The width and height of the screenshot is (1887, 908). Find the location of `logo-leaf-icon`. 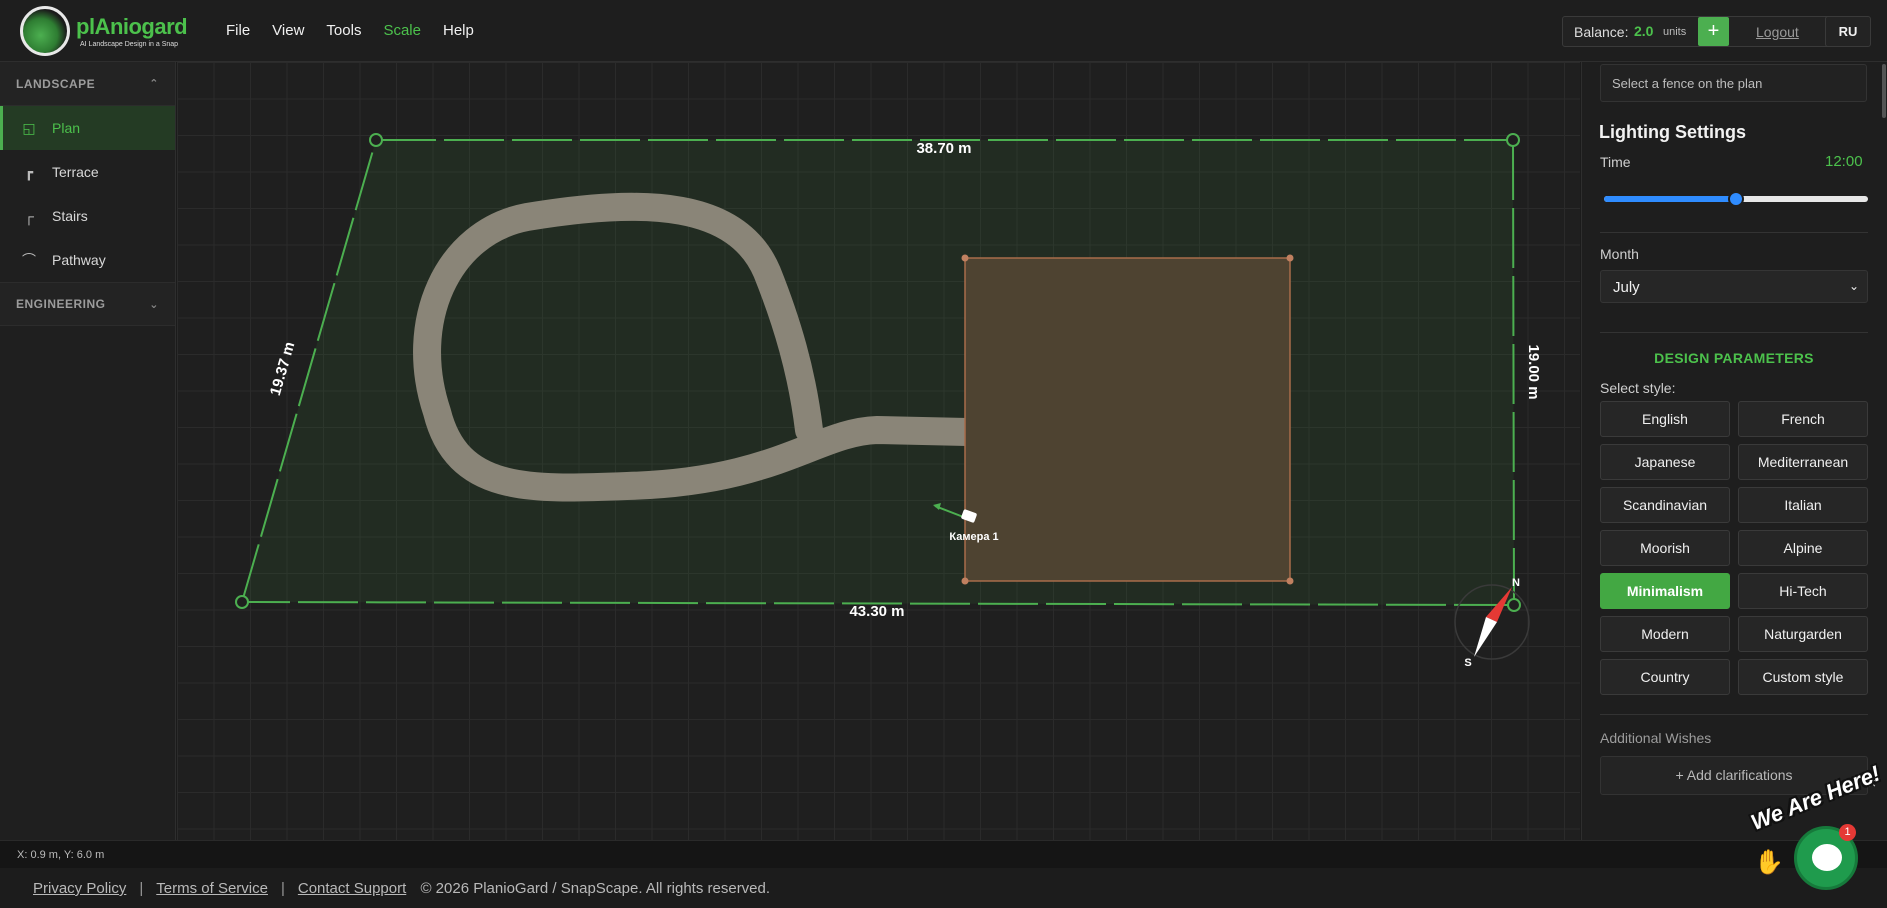

logo-leaf-icon is located at coordinates (45, 31).